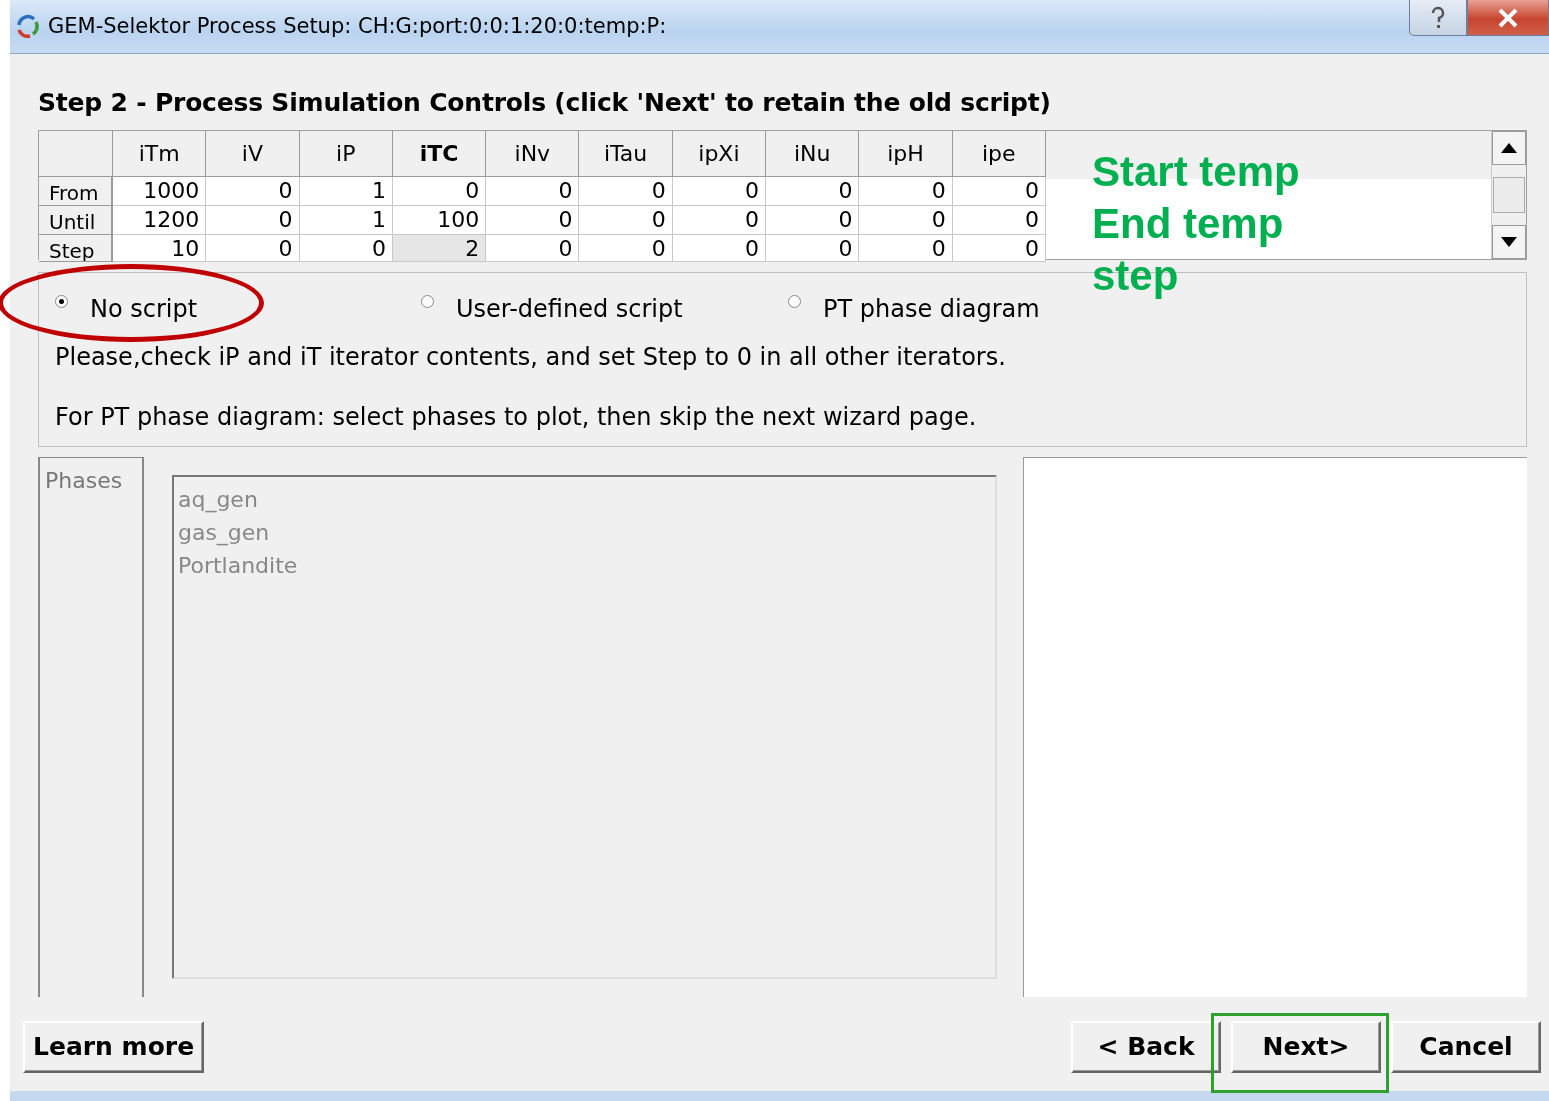 This screenshot has width=1549, height=1101. What do you see at coordinates (1188, 224) in the screenshot?
I see `annotation-text: End temp` at bounding box center [1188, 224].